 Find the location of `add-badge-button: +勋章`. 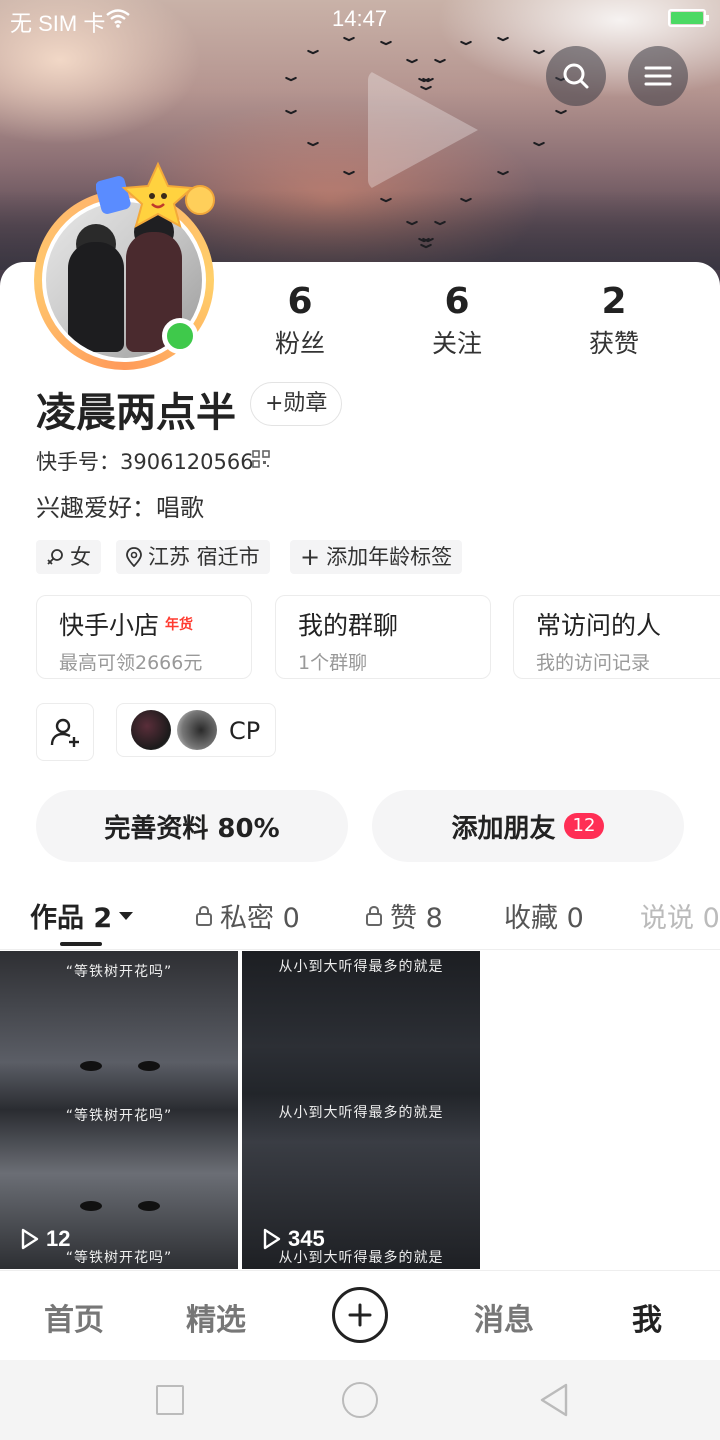

add-badge-button: +勋章 is located at coordinates (296, 404).